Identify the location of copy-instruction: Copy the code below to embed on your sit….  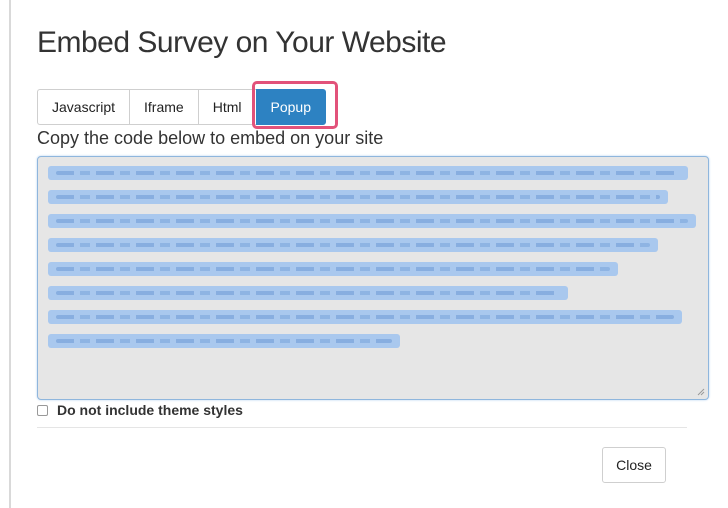
(210, 138).